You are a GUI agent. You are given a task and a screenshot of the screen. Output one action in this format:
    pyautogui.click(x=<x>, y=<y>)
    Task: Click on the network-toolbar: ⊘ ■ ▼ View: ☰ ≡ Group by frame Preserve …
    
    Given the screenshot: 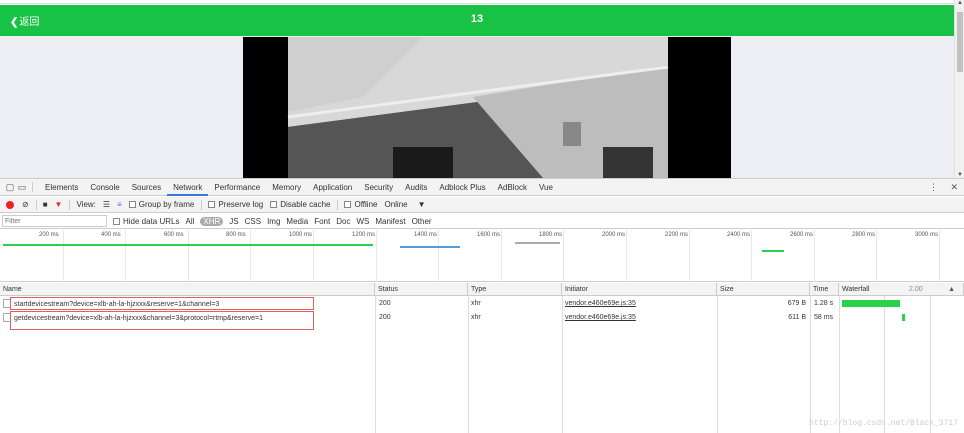 What is the action you would take?
    pyautogui.click(x=482, y=205)
    